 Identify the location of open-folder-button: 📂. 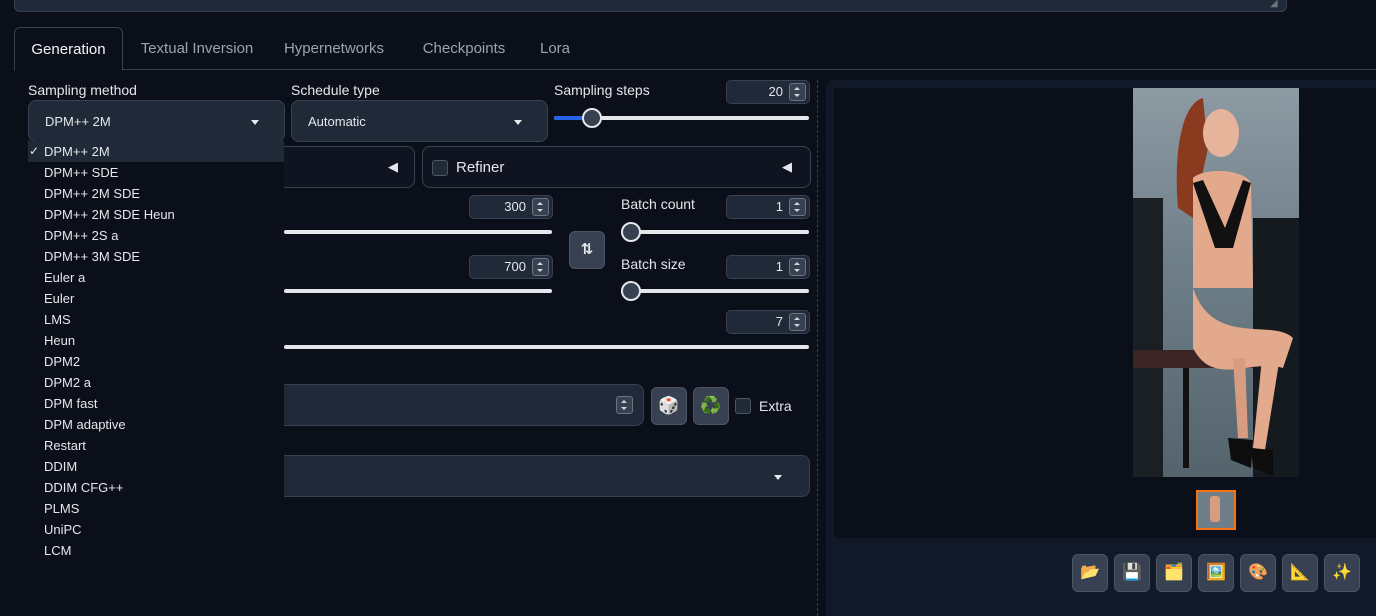
(1090, 573).